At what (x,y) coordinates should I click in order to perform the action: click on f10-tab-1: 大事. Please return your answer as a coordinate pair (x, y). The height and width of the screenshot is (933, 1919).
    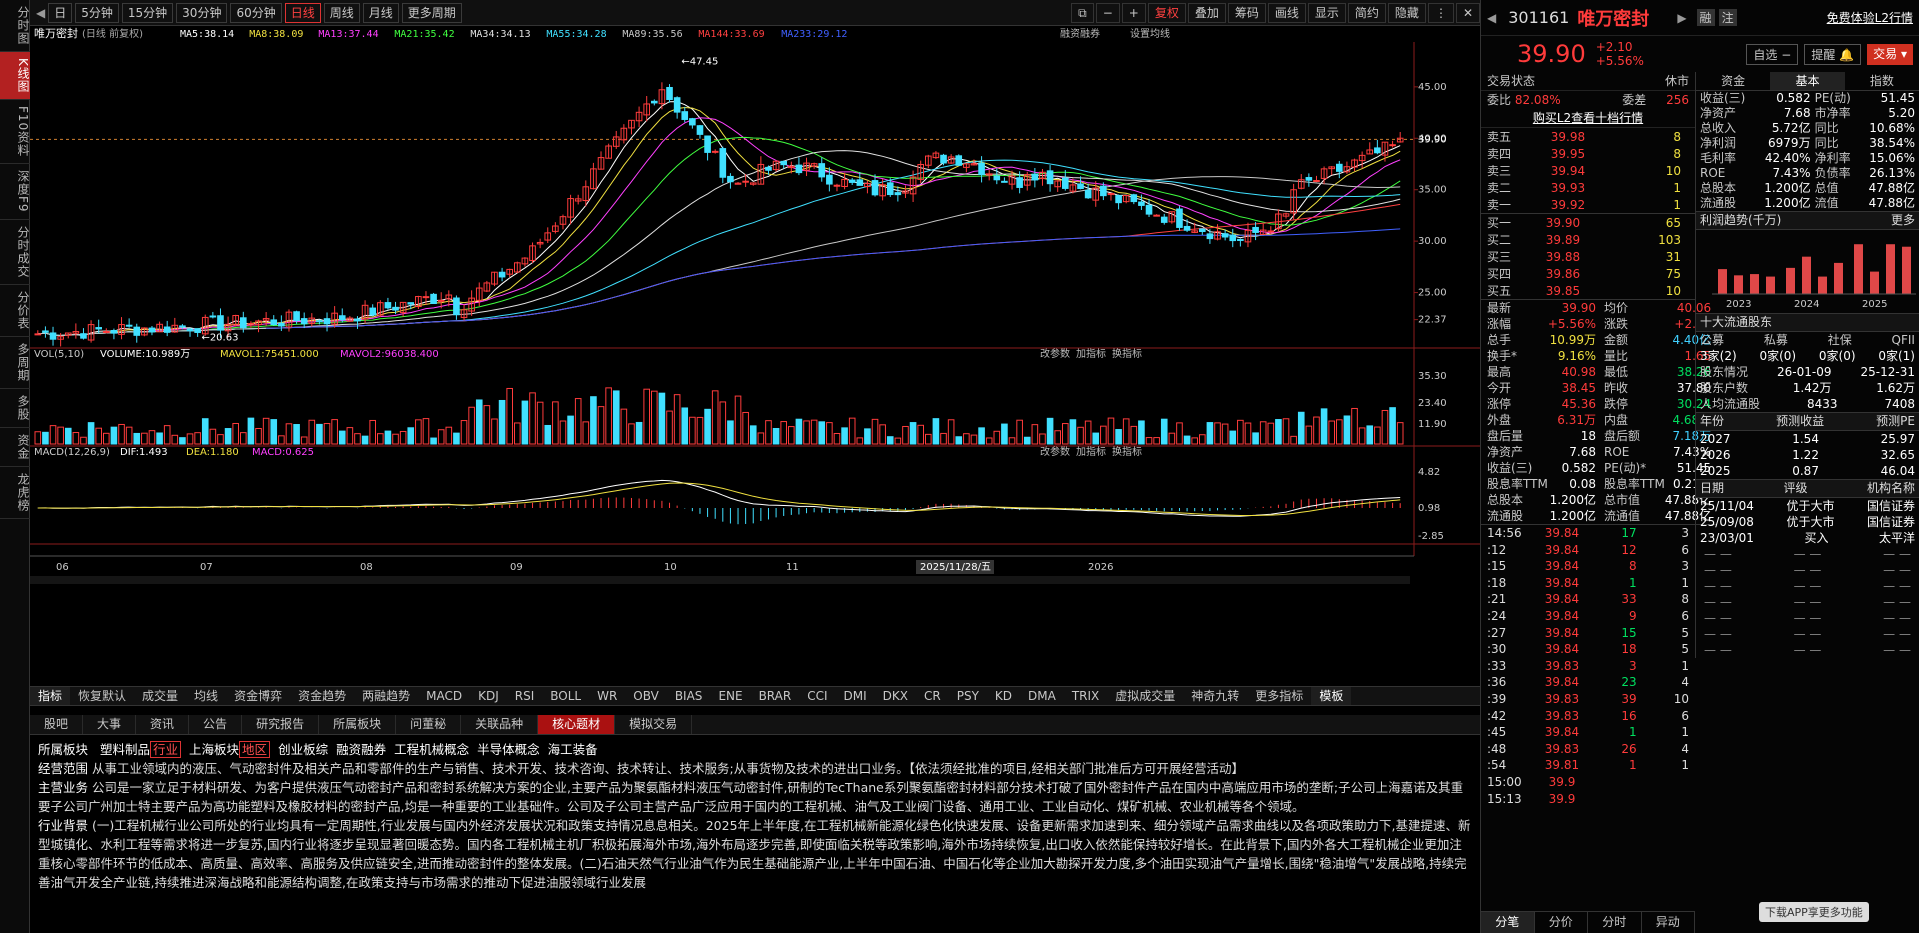
    Looking at the image, I should click on (110, 724).